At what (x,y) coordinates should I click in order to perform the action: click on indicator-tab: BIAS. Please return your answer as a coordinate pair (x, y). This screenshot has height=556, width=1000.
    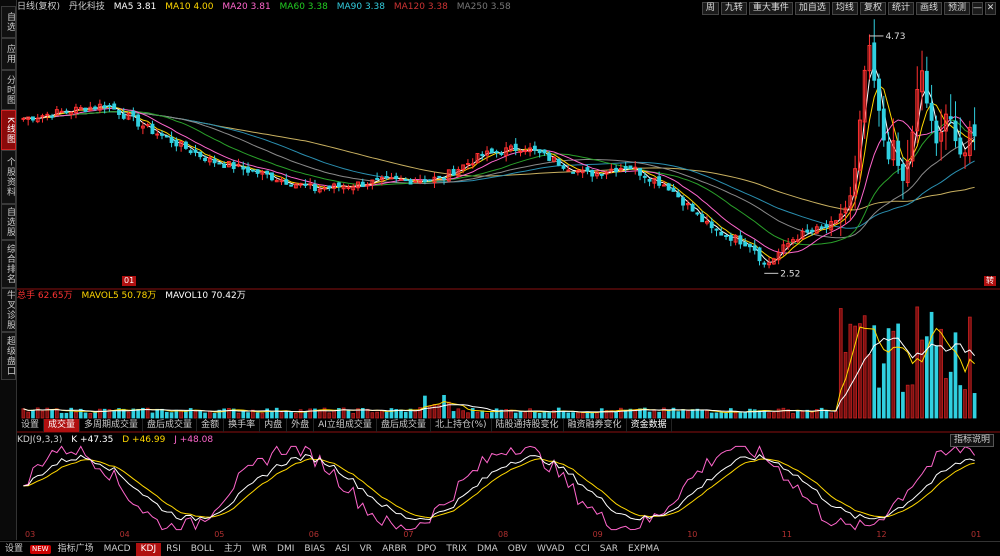
    Looking at the image, I should click on (314, 549).